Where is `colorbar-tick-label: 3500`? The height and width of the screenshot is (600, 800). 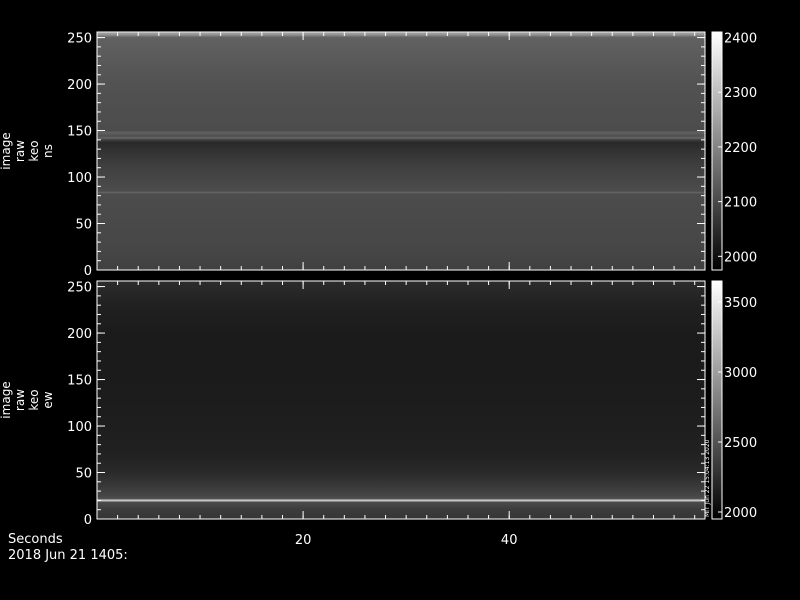
colorbar-tick-label: 3500 is located at coordinates (740, 303).